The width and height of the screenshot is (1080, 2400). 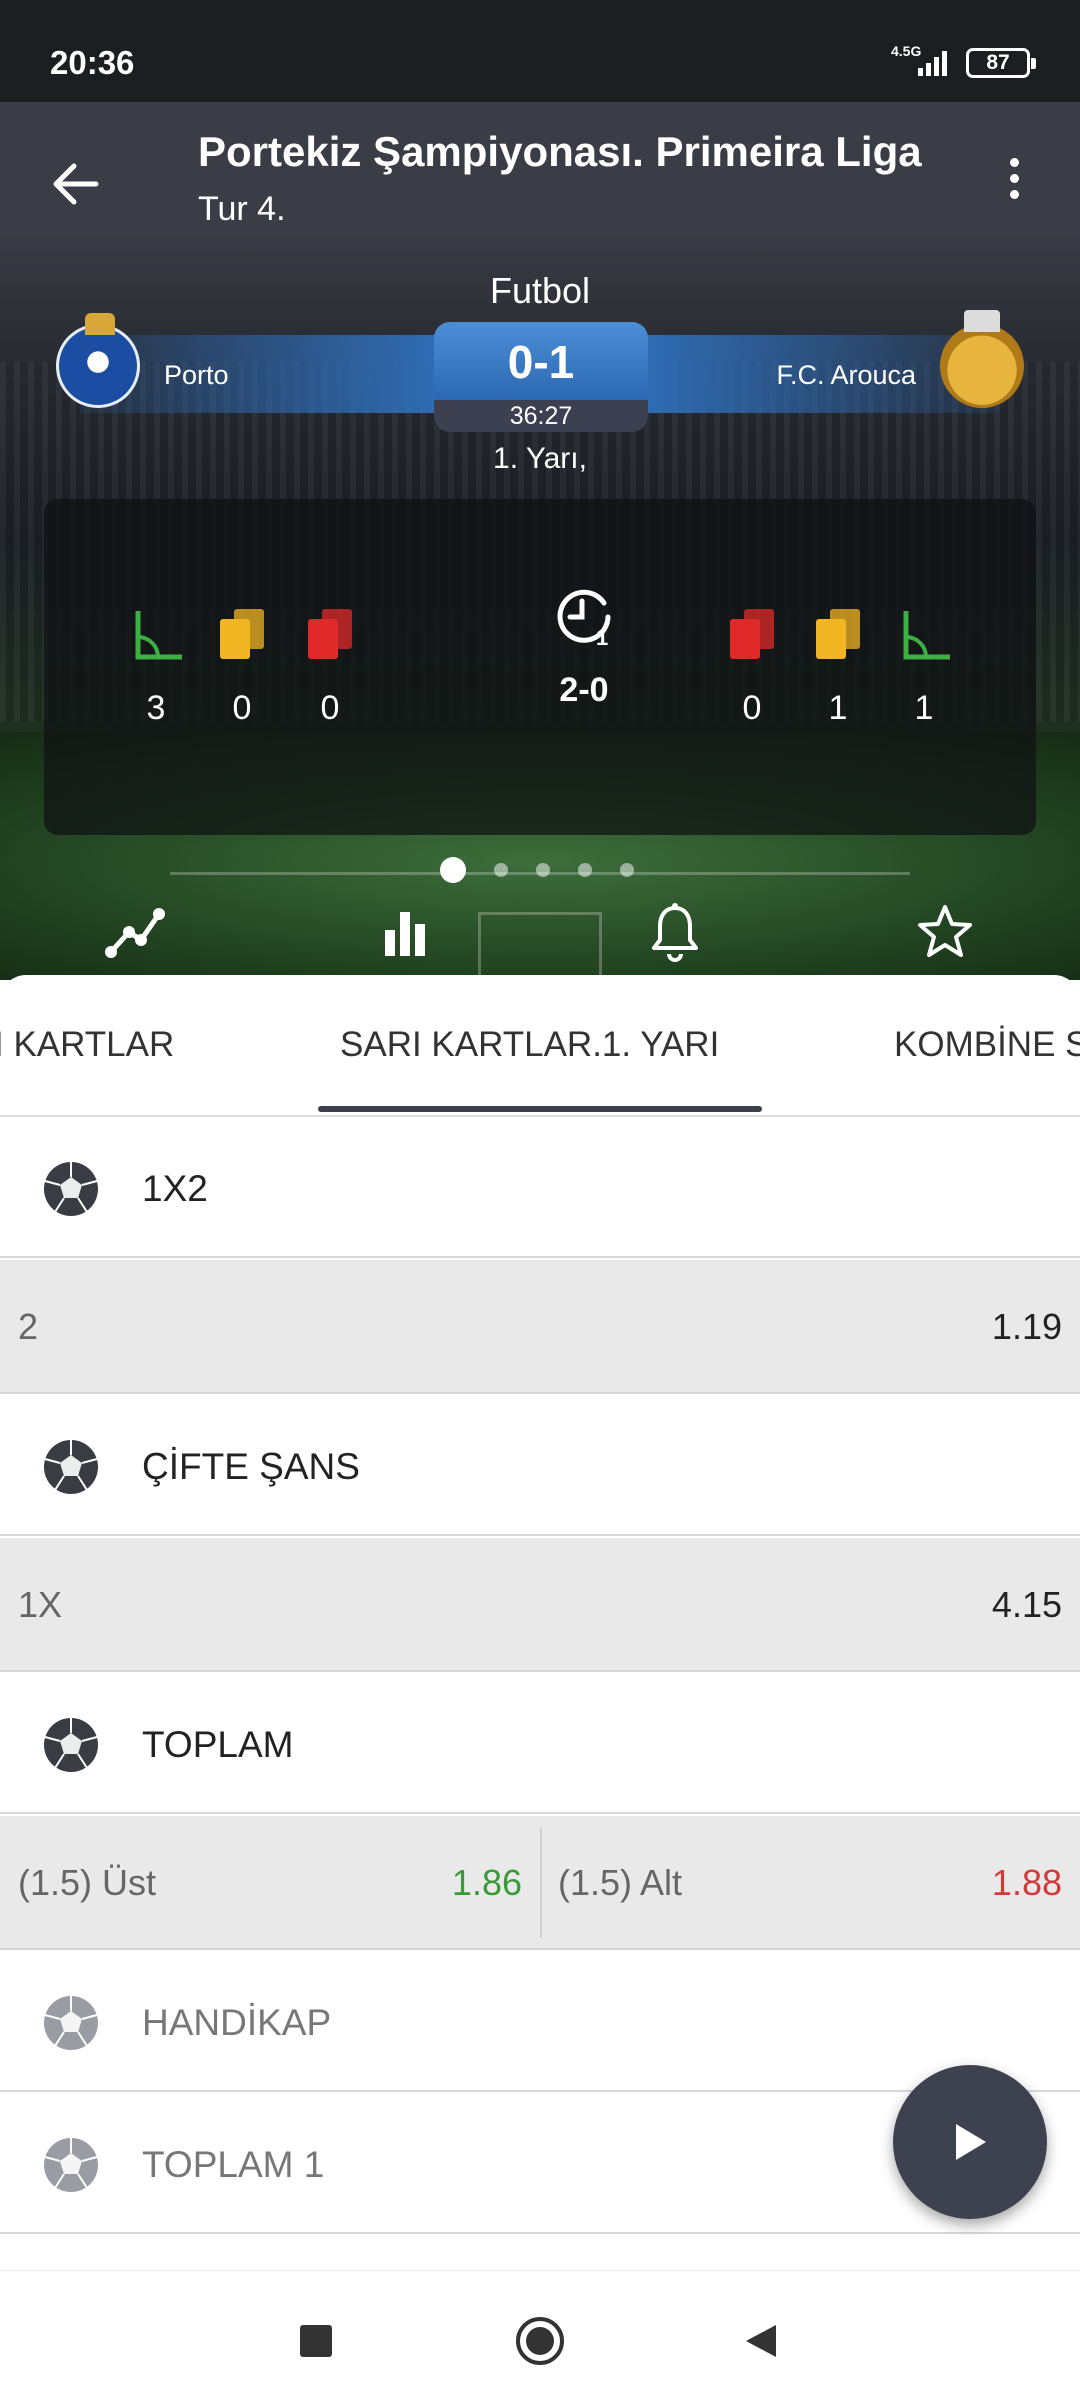 What do you see at coordinates (270, 1883) in the screenshot?
I see `odds-cell-over: (1.5) Üst 1.86` at bounding box center [270, 1883].